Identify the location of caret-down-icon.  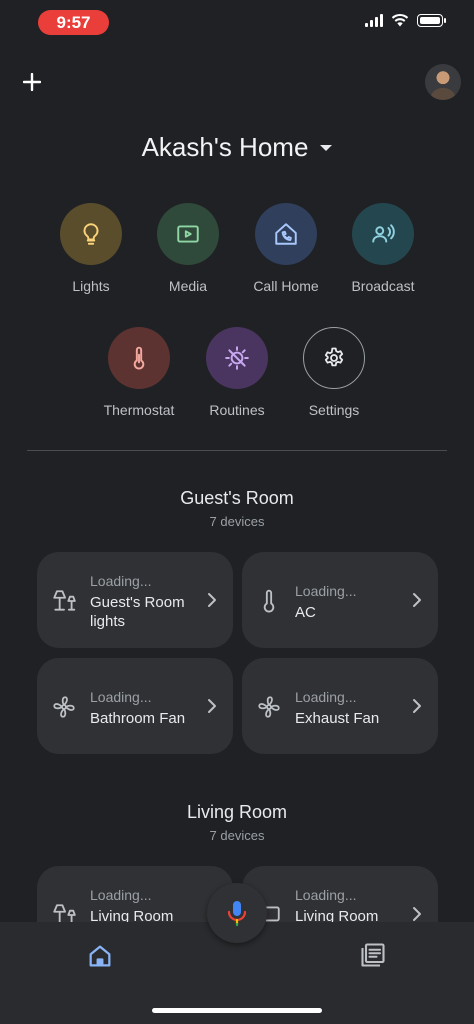
(326, 147).